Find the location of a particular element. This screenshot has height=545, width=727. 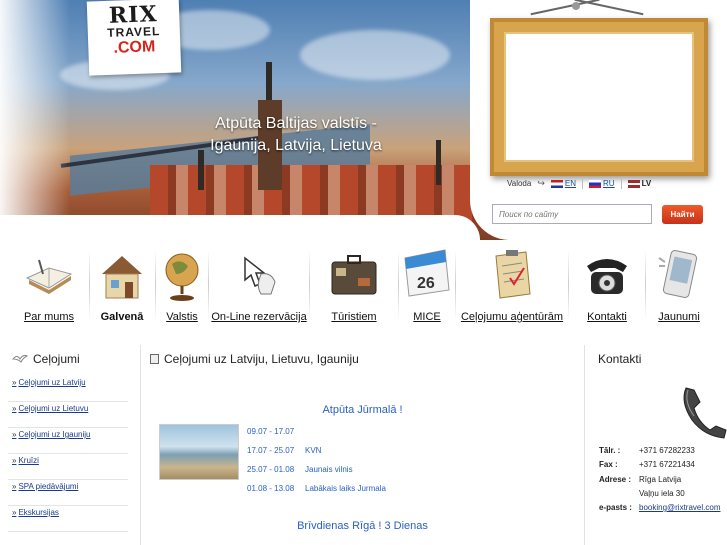

tour-date-row: 01.08 - 13.08 Labākais laiks Jurmala is located at coordinates (316, 488).